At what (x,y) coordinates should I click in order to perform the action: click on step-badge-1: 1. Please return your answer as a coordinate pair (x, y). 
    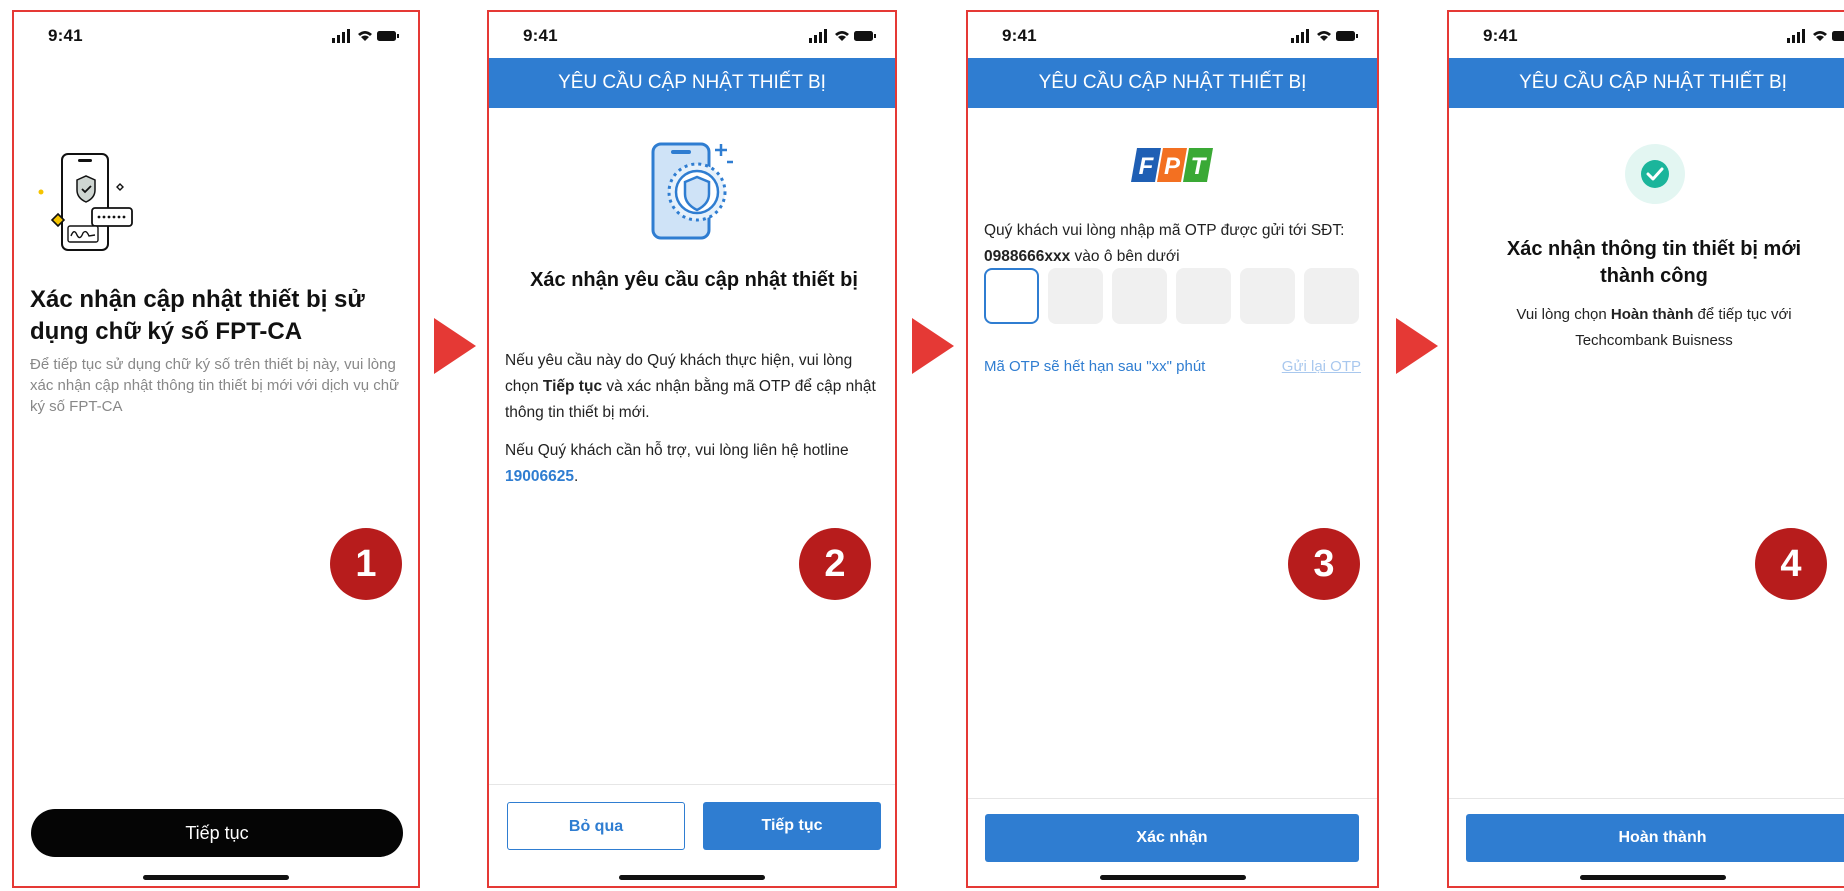
    Looking at the image, I should click on (366, 564).